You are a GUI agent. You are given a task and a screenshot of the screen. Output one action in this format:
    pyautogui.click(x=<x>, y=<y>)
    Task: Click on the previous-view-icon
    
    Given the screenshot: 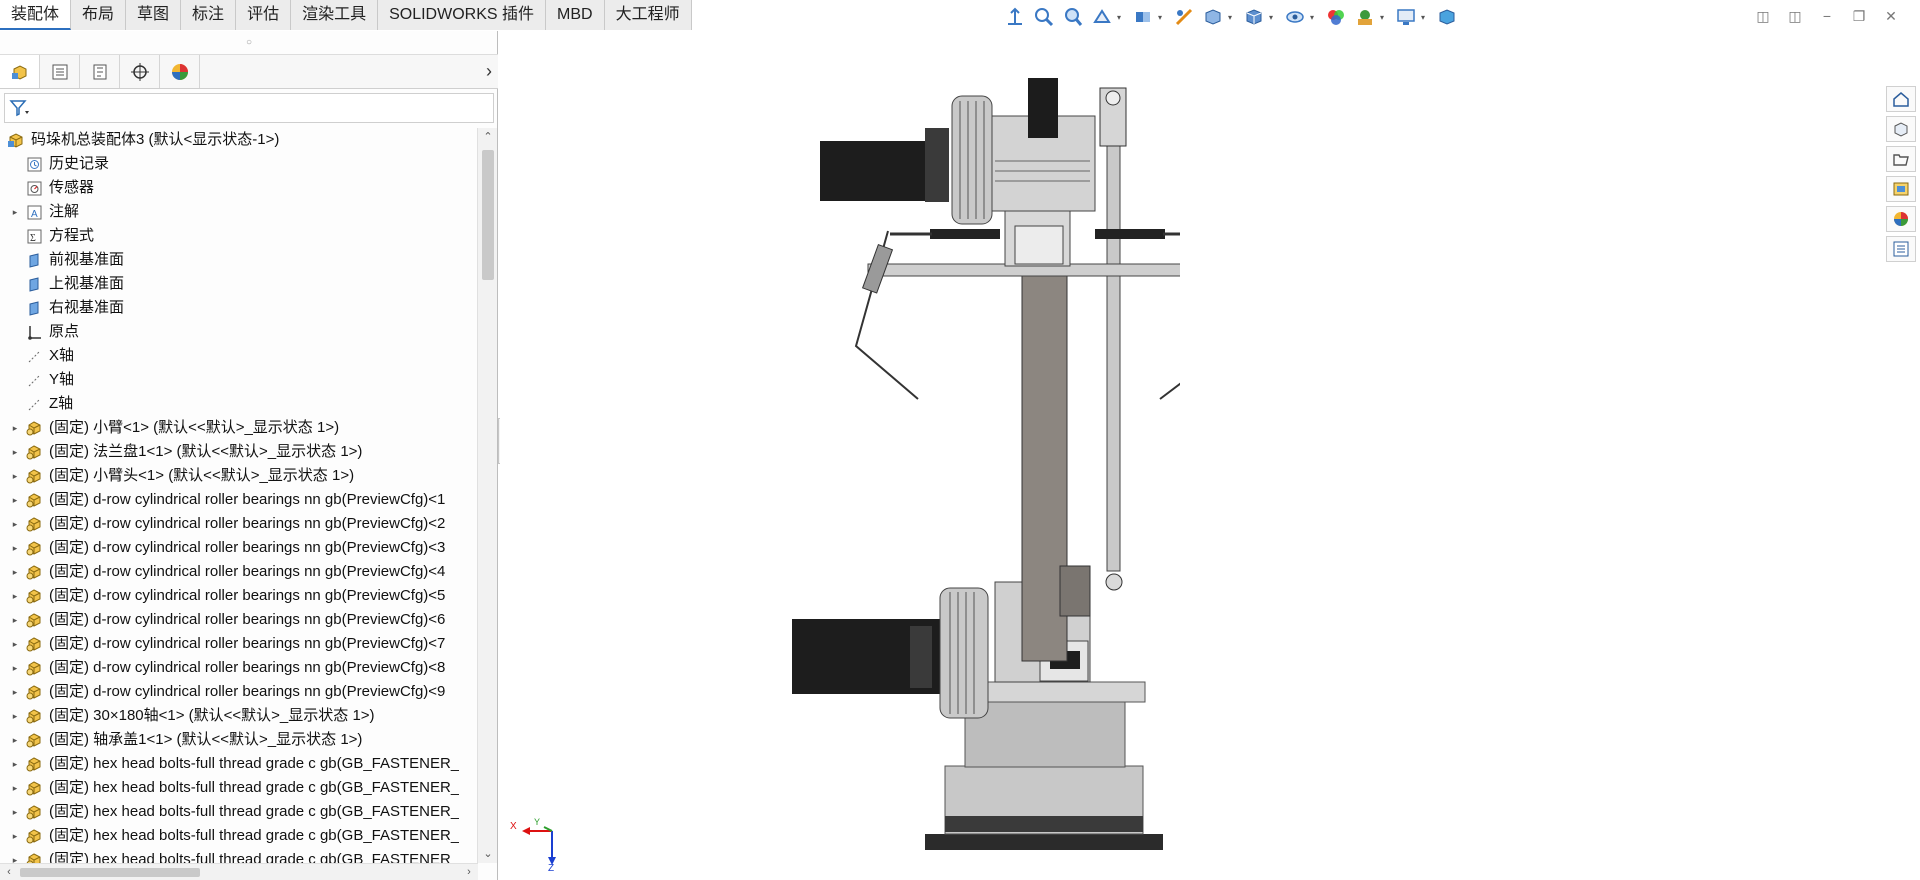 What is the action you would take?
    pyautogui.click(x=1102, y=17)
    